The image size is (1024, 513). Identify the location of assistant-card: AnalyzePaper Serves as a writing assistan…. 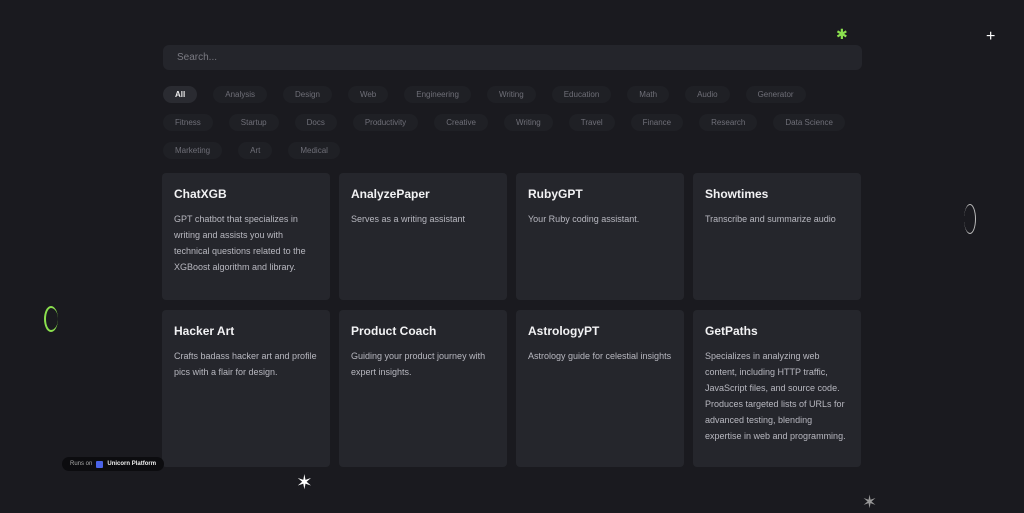
(423, 236).